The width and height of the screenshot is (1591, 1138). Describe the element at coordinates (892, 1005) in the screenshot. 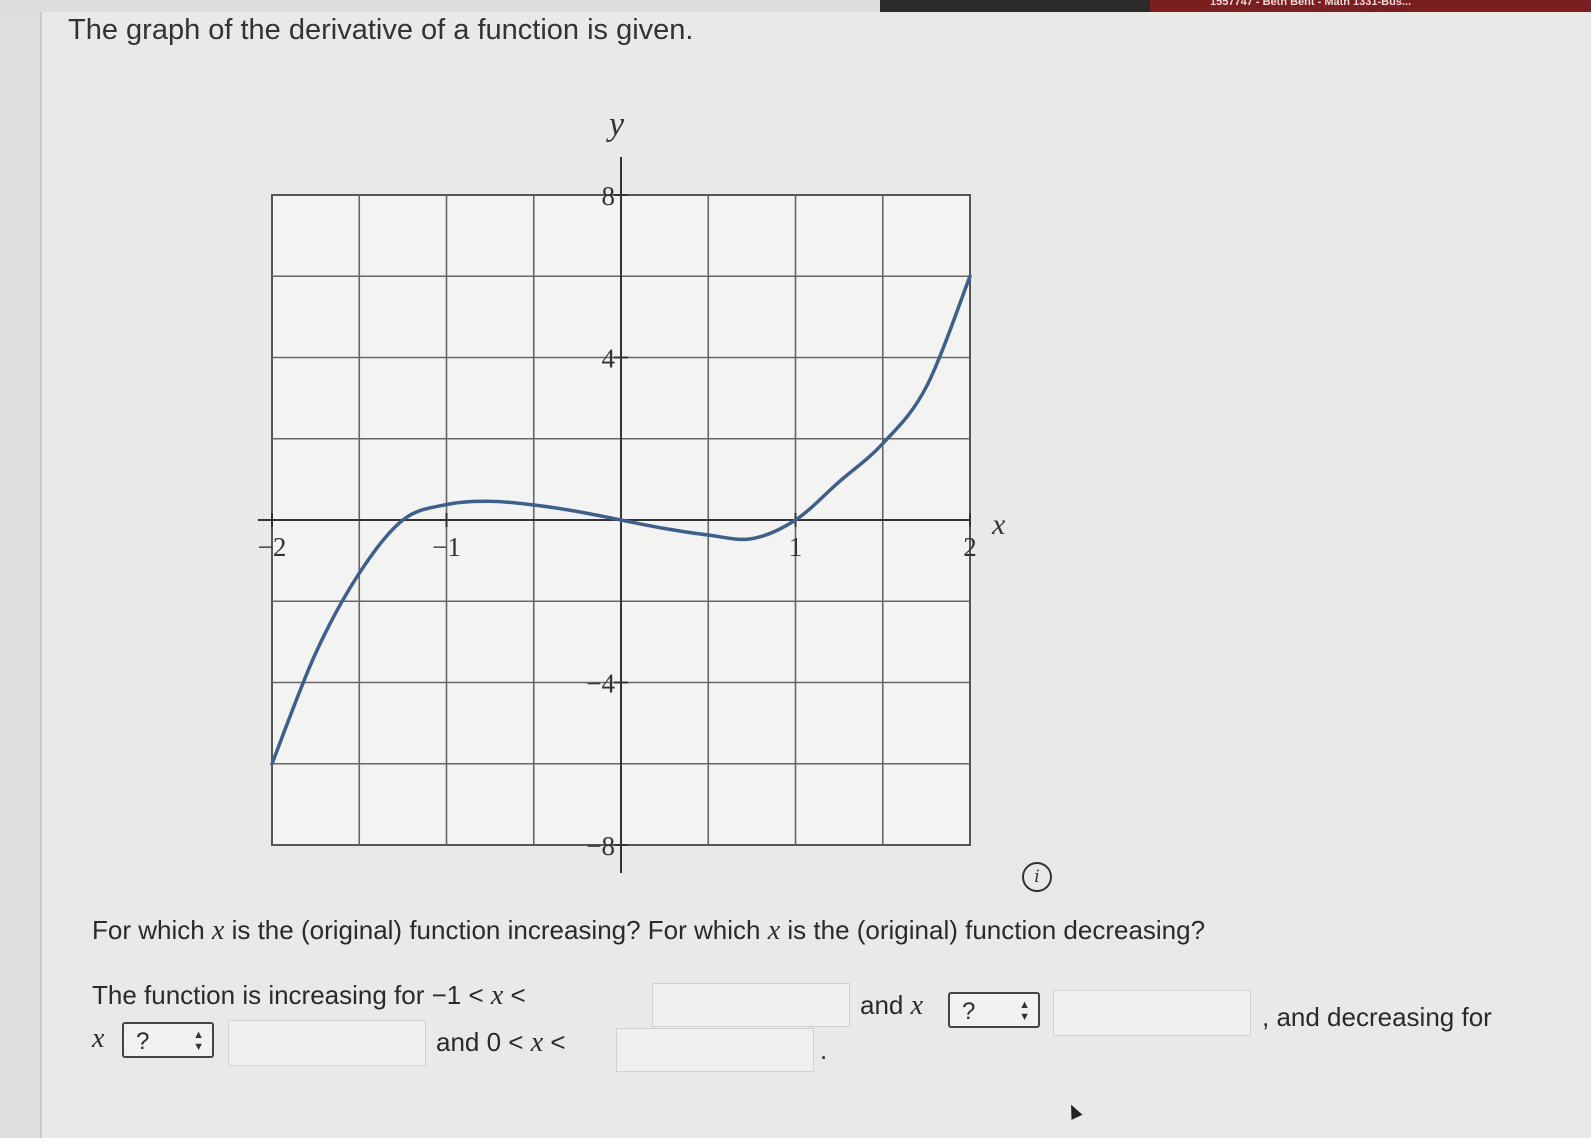

I see `and-label-1: and x` at that location.